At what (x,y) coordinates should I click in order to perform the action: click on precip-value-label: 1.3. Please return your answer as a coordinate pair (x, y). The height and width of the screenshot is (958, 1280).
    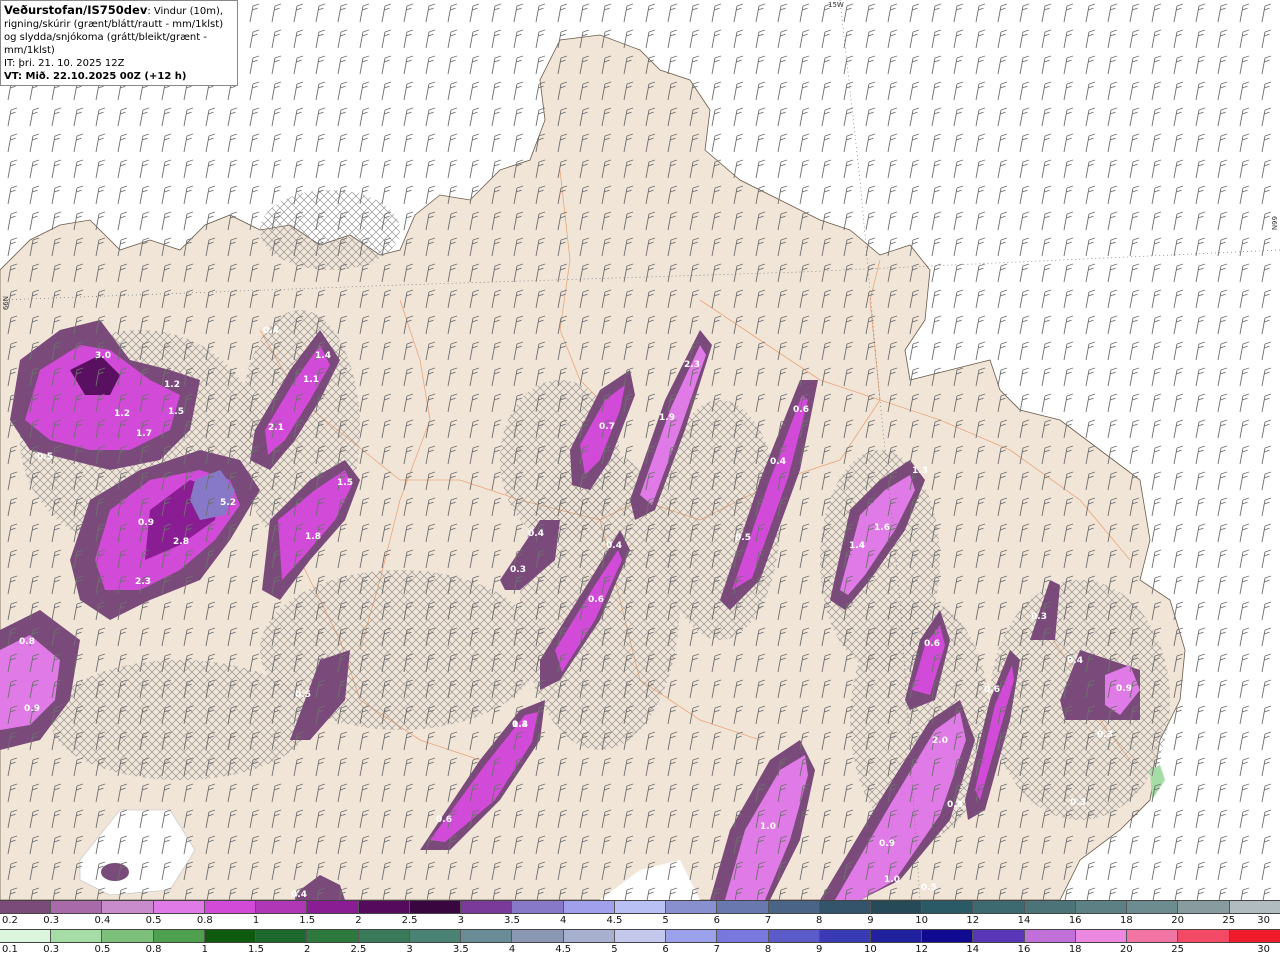
    Looking at the image, I should click on (920, 471).